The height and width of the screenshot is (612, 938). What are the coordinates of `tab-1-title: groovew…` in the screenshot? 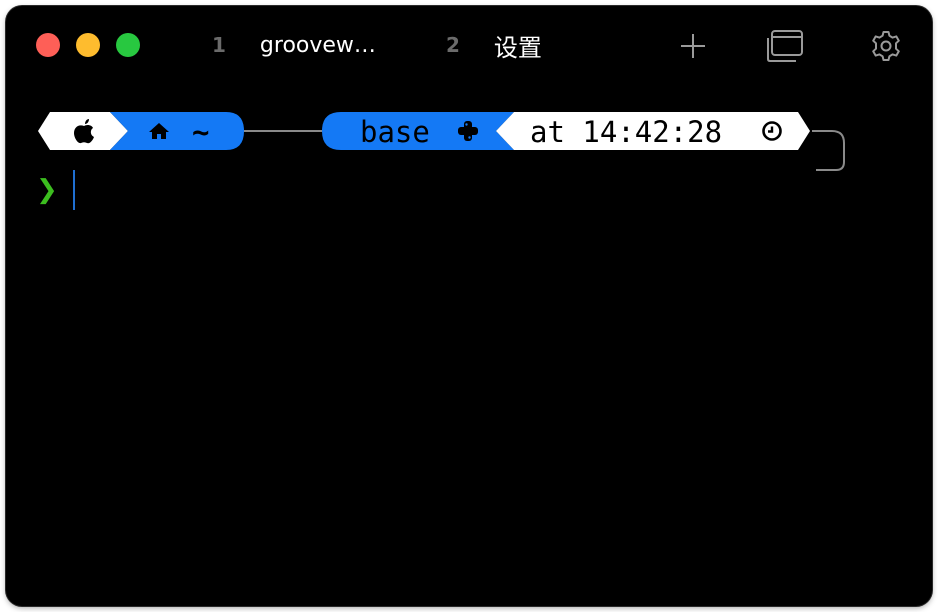 It's located at (317, 45).